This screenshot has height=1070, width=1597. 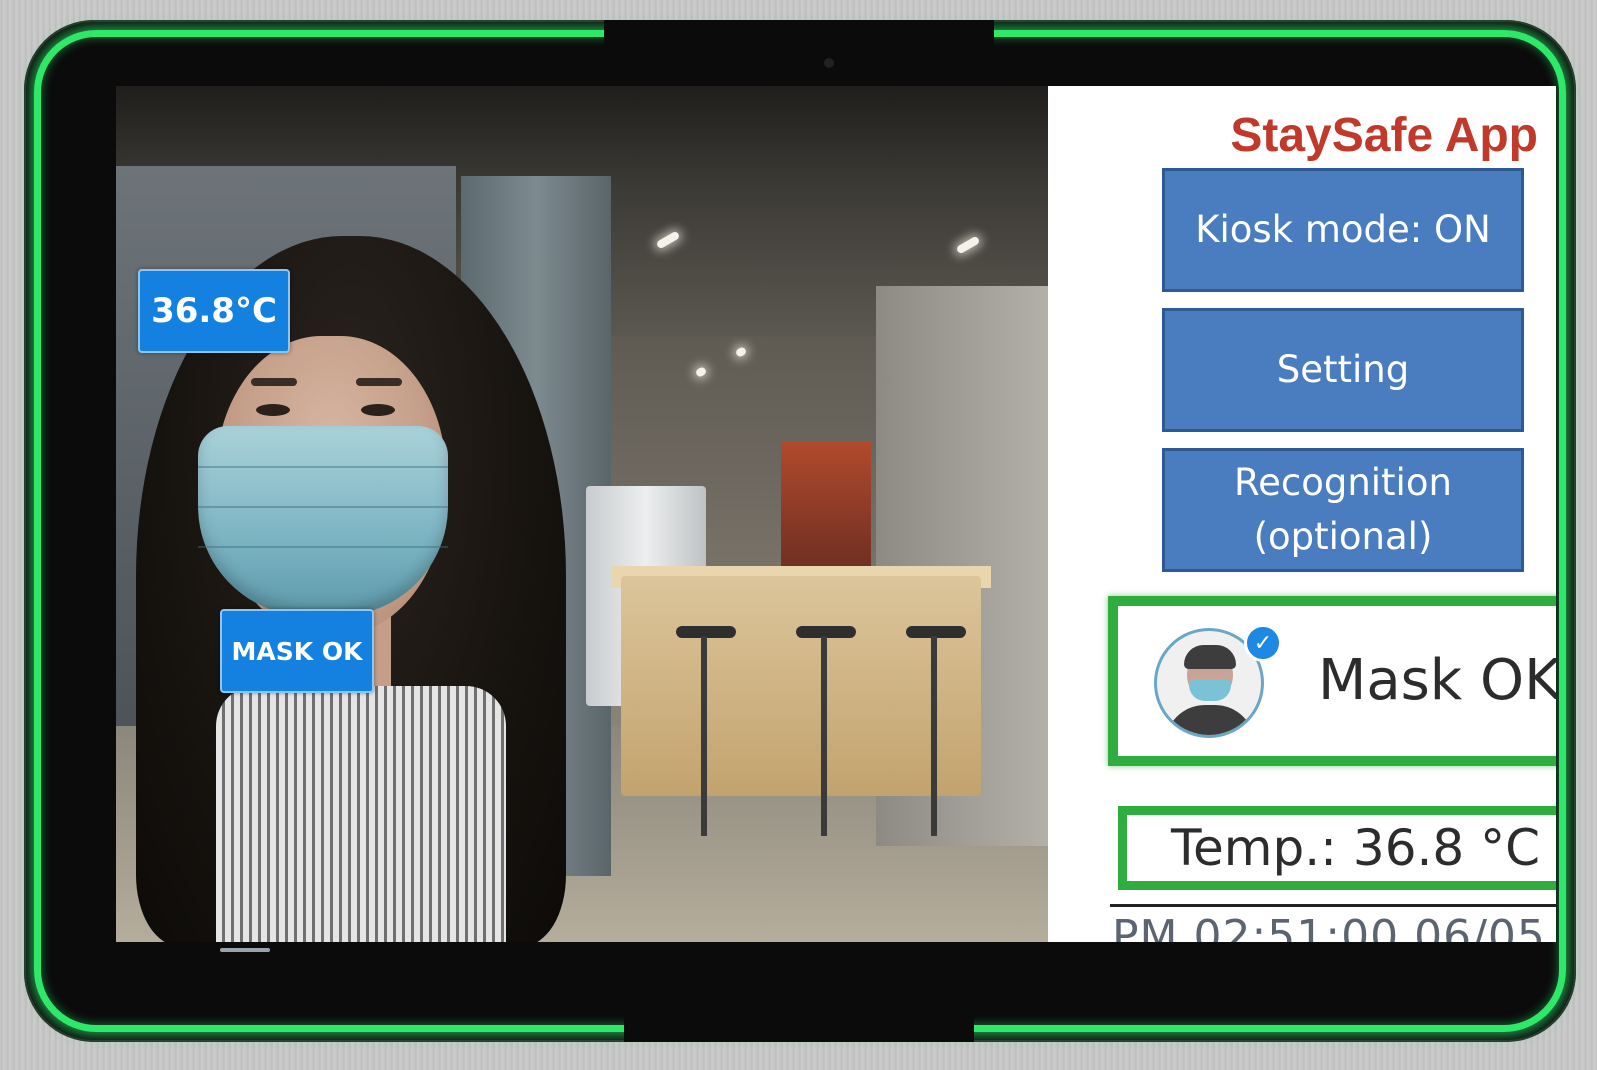 What do you see at coordinates (1343, 536) in the screenshot?
I see `recognition-optional-label: (optional)` at bounding box center [1343, 536].